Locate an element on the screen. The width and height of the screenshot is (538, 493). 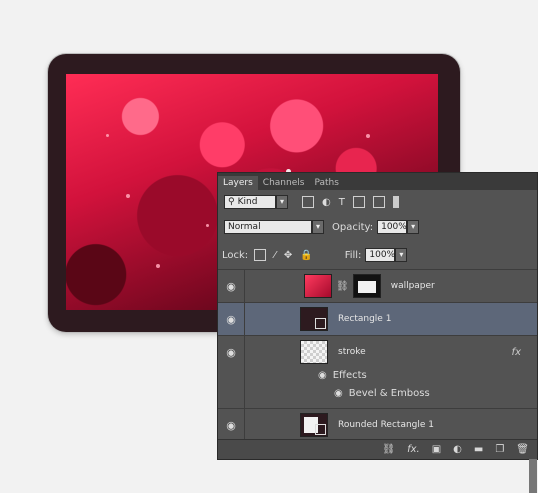
new-layer-icon: ❐ is located at coordinates (499, 449).